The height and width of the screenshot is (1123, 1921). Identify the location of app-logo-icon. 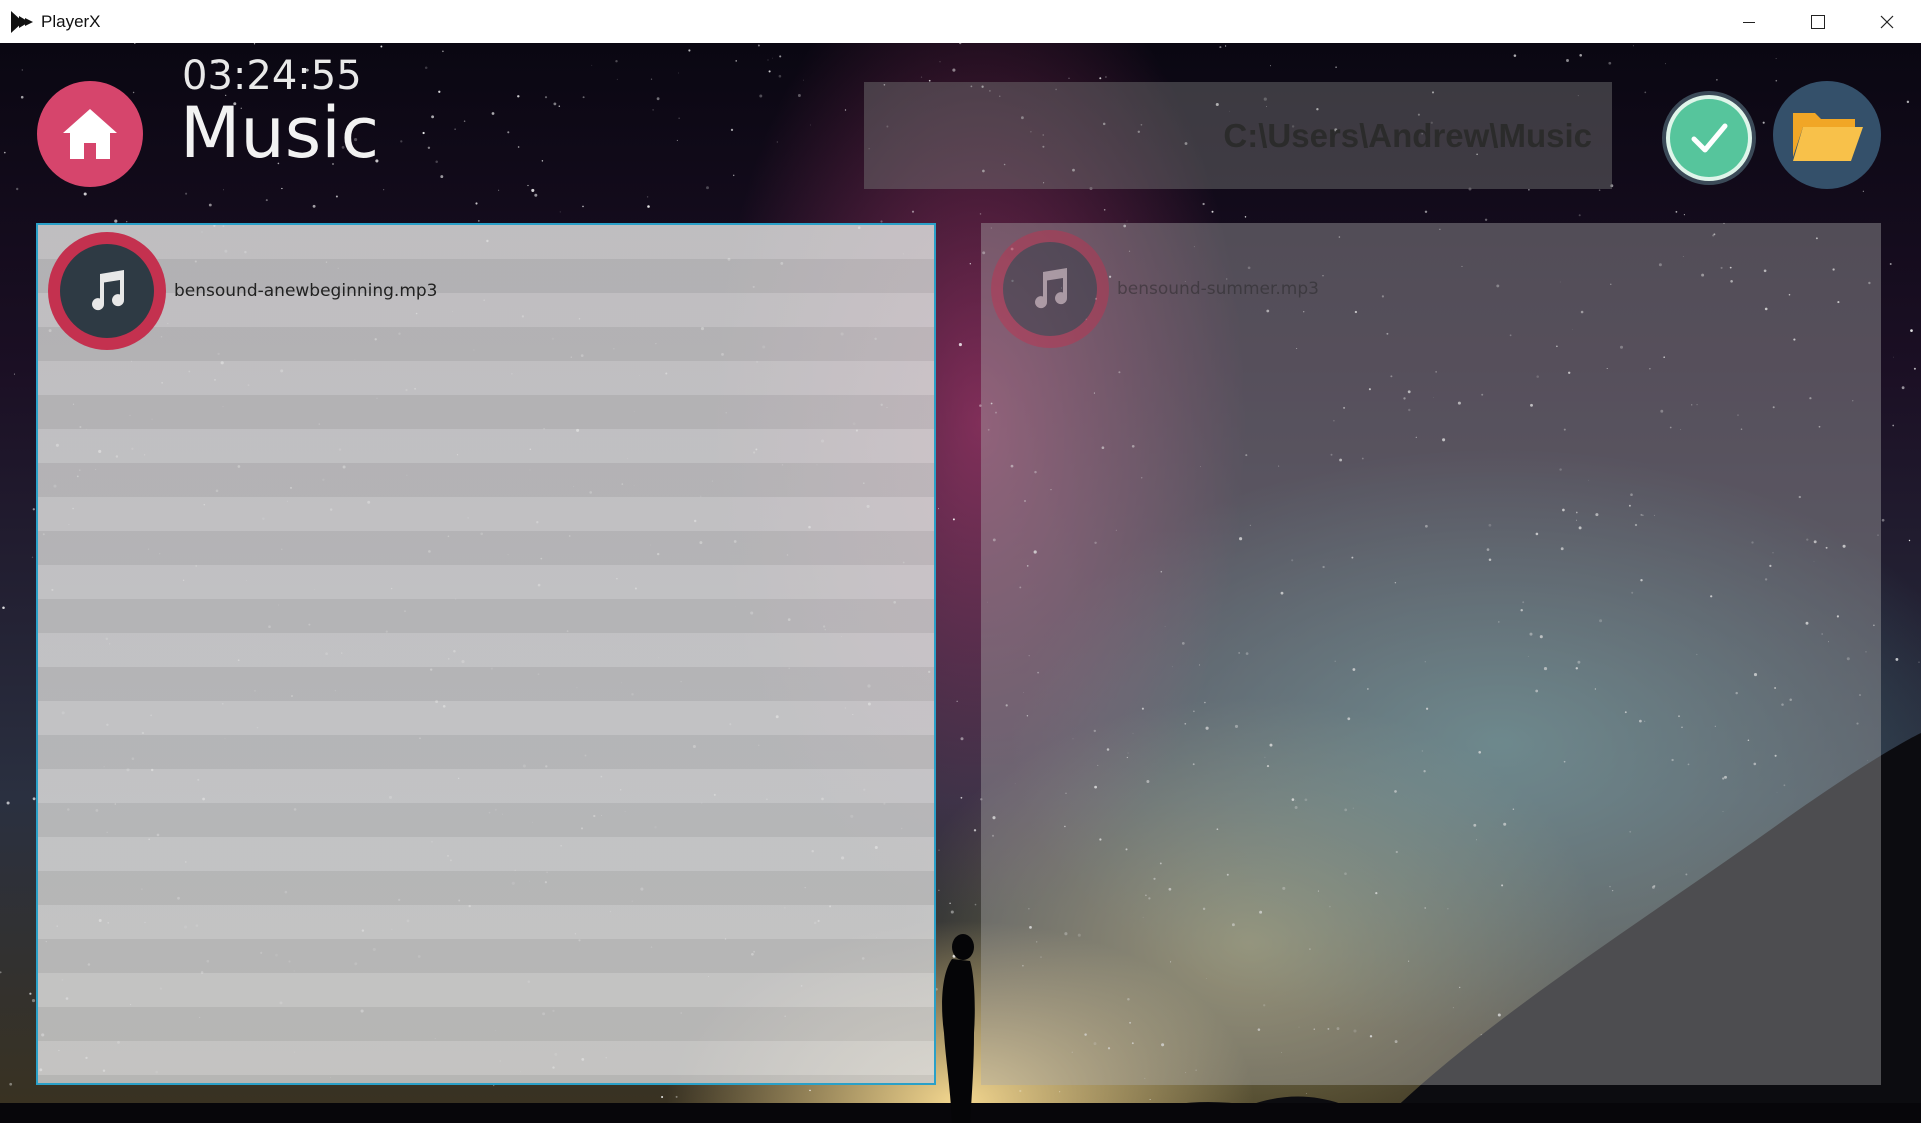
(22, 21).